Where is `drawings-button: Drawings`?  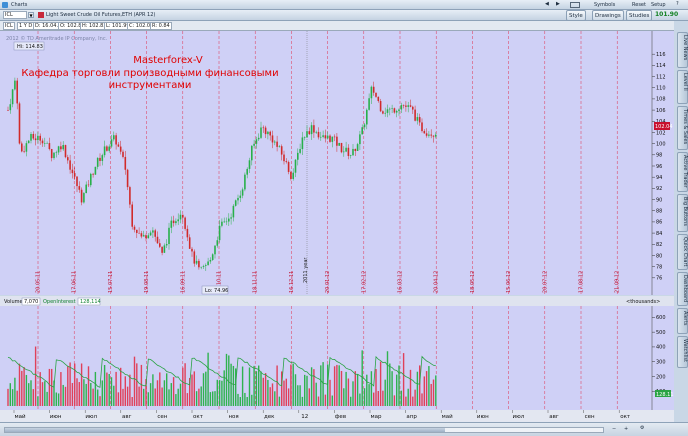
drawings-button: Drawings is located at coordinates (608, 15).